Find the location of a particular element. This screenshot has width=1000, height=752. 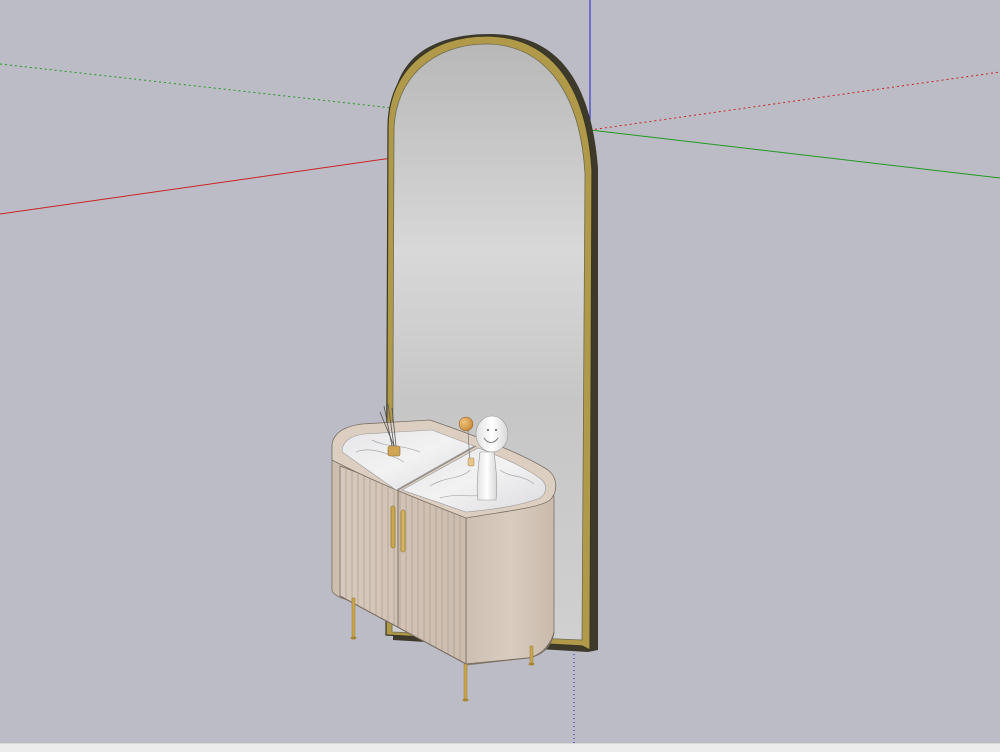

green-axis-dotted is located at coordinates (196, 86).